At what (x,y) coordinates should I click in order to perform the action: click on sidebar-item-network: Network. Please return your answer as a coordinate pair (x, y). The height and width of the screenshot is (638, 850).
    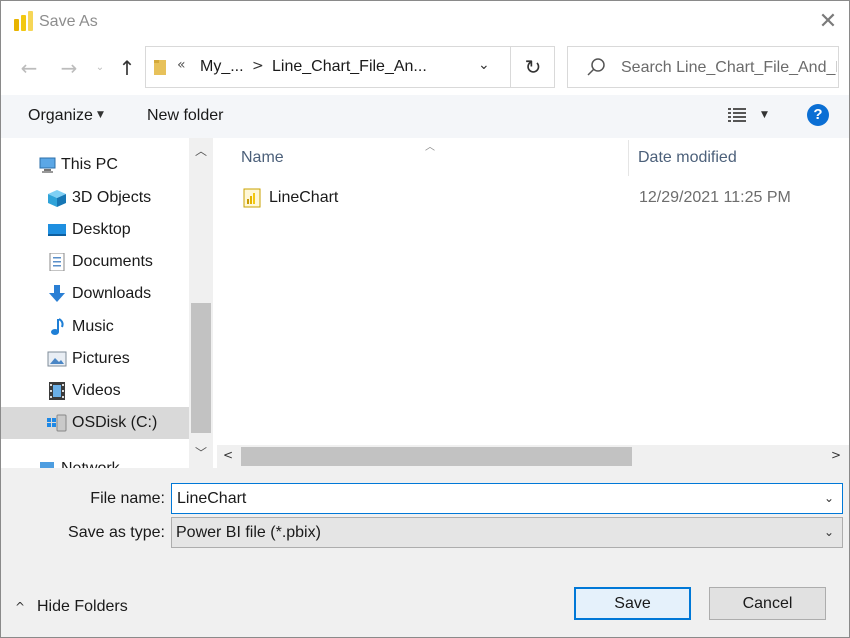
    Looking at the image, I should click on (95, 460).